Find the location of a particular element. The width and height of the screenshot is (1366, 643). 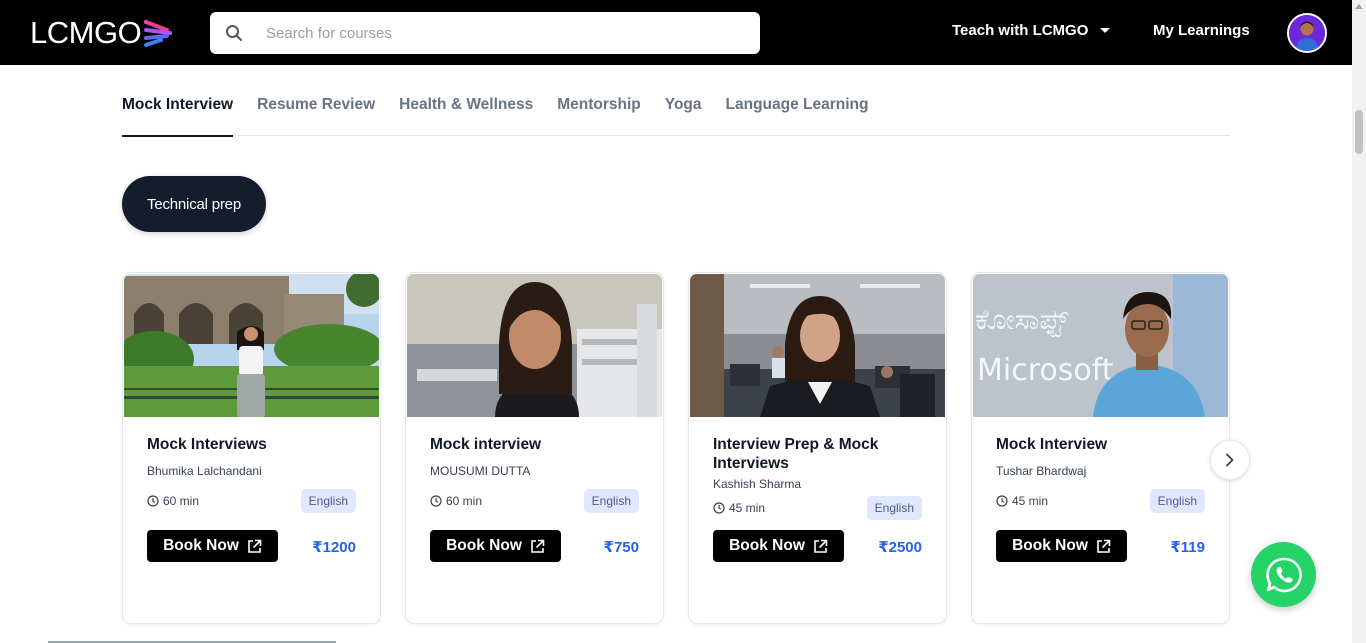

scroll-thumb is located at coordinates (1359, 132).